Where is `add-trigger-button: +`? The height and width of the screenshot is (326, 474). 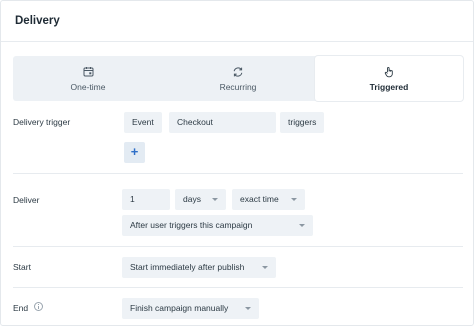 add-trigger-button: + is located at coordinates (134, 152).